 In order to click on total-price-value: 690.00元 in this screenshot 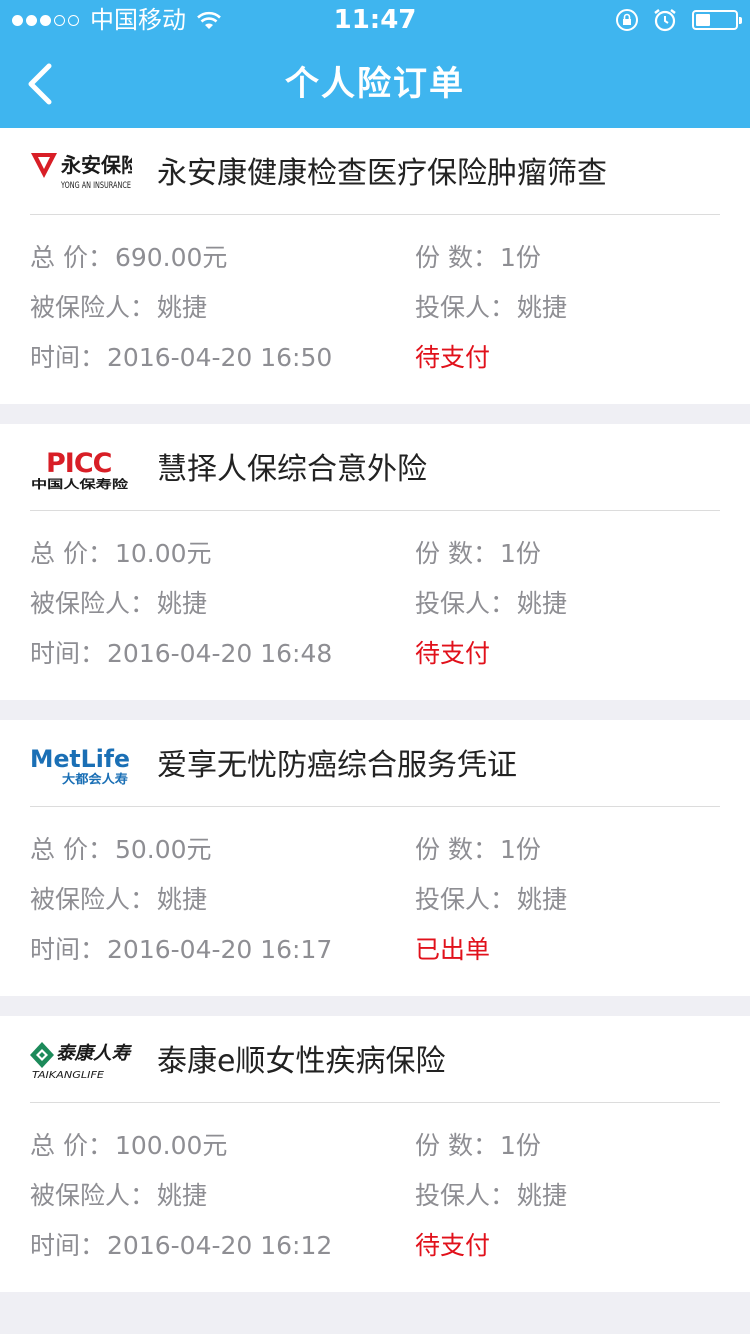, I will do `click(171, 257)`.